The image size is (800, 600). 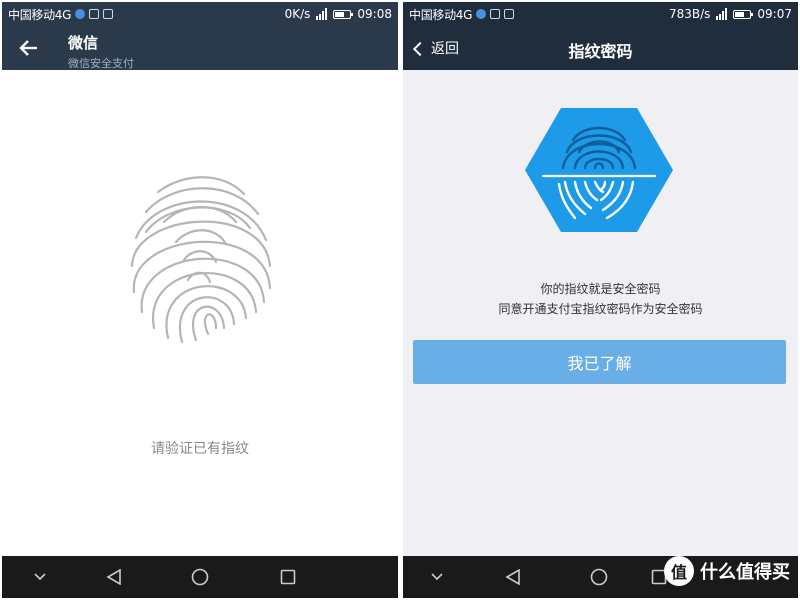 I want to click on nav-recents-button, so click(x=288, y=577).